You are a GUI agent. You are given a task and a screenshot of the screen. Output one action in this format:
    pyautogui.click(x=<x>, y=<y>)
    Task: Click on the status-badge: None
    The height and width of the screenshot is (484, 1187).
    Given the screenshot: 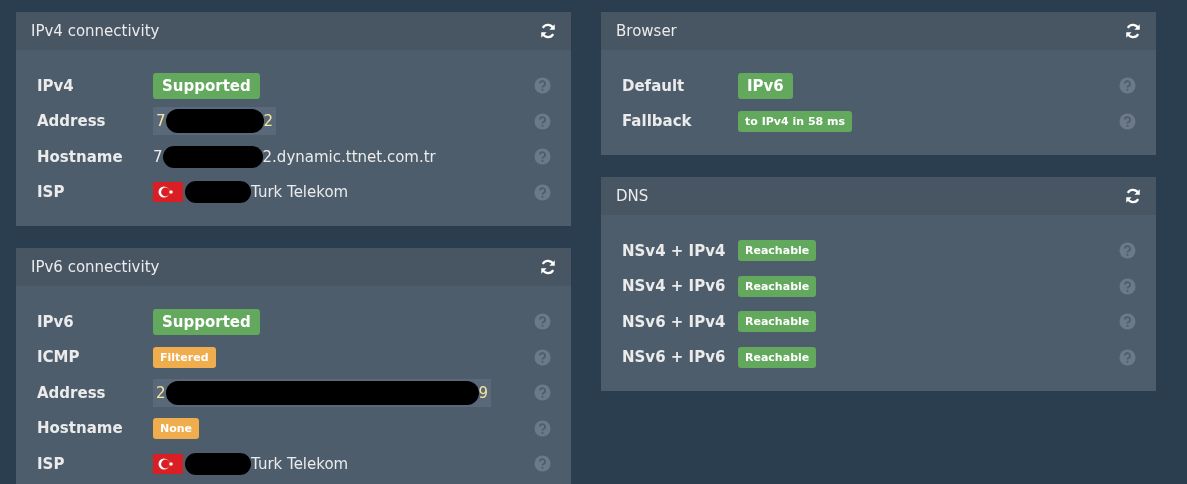 What is the action you would take?
    pyautogui.click(x=176, y=428)
    